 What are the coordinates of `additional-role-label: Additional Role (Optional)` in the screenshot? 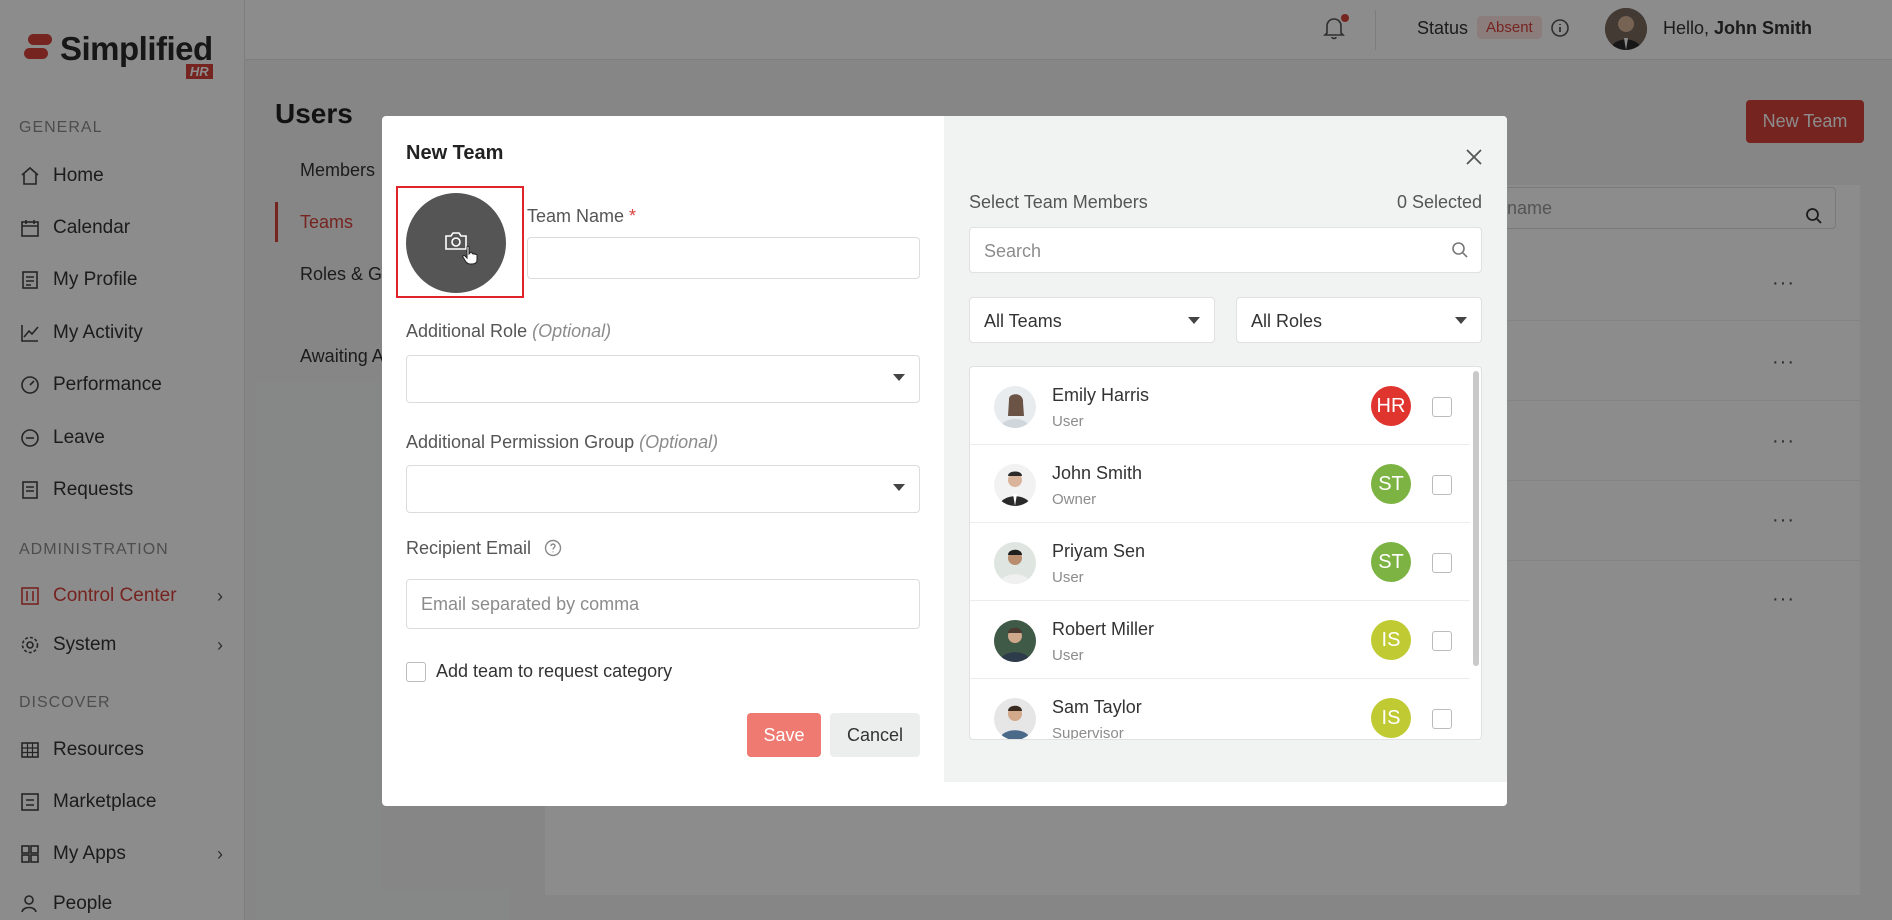 It's located at (508, 331).